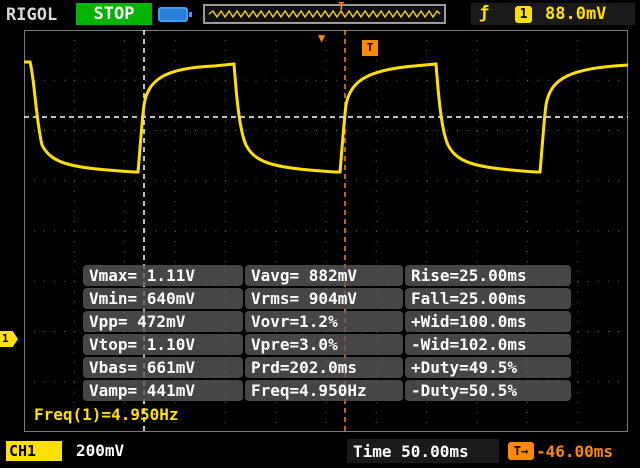 The width and height of the screenshot is (640, 468). Describe the element at coordinates (488, 344) in the screenshot. I see `measurement-neg-width: -Wid=102.0ms` at that location.